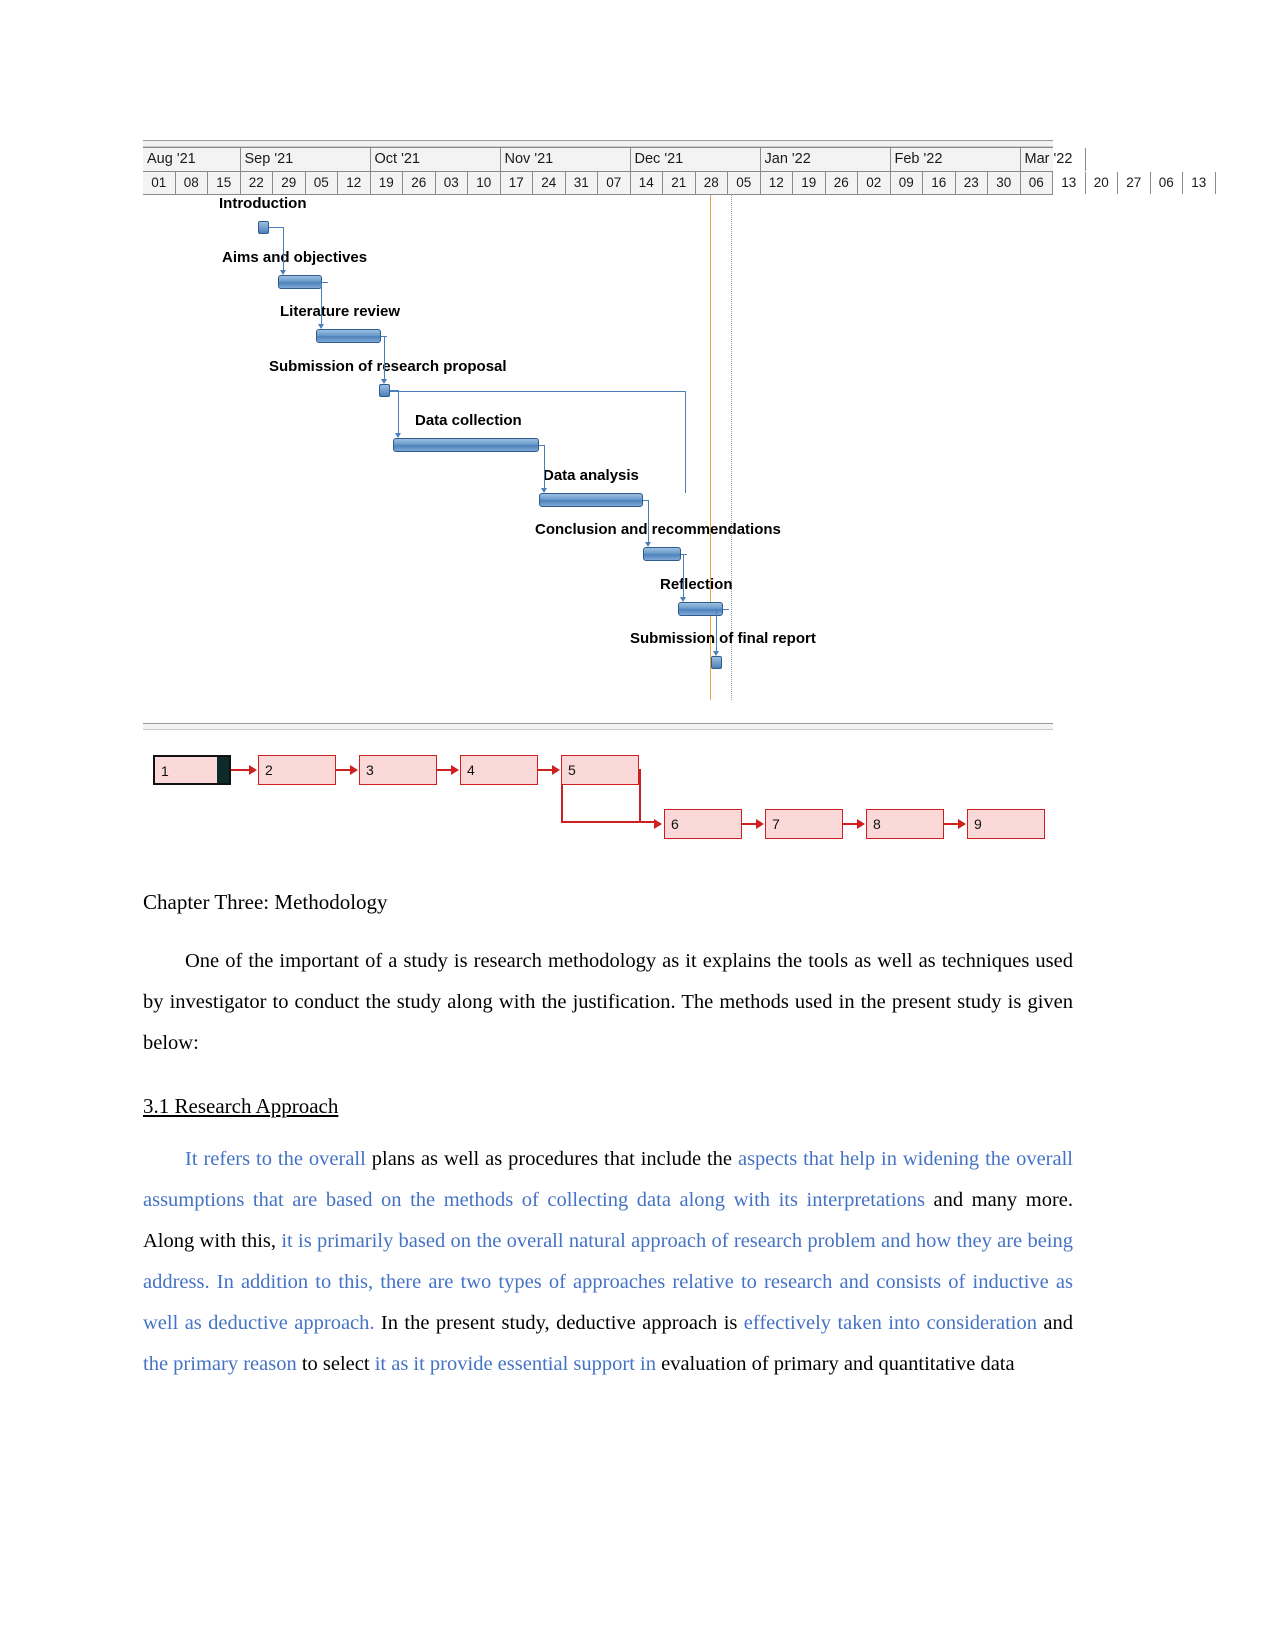 The width and height of the screenshot is (1275, 1650). What do you see at coordinates (265, 902) in the screenshot?
I see `chapter-heading: Chapter Three: Methodology` at bounding box center [265, 902].